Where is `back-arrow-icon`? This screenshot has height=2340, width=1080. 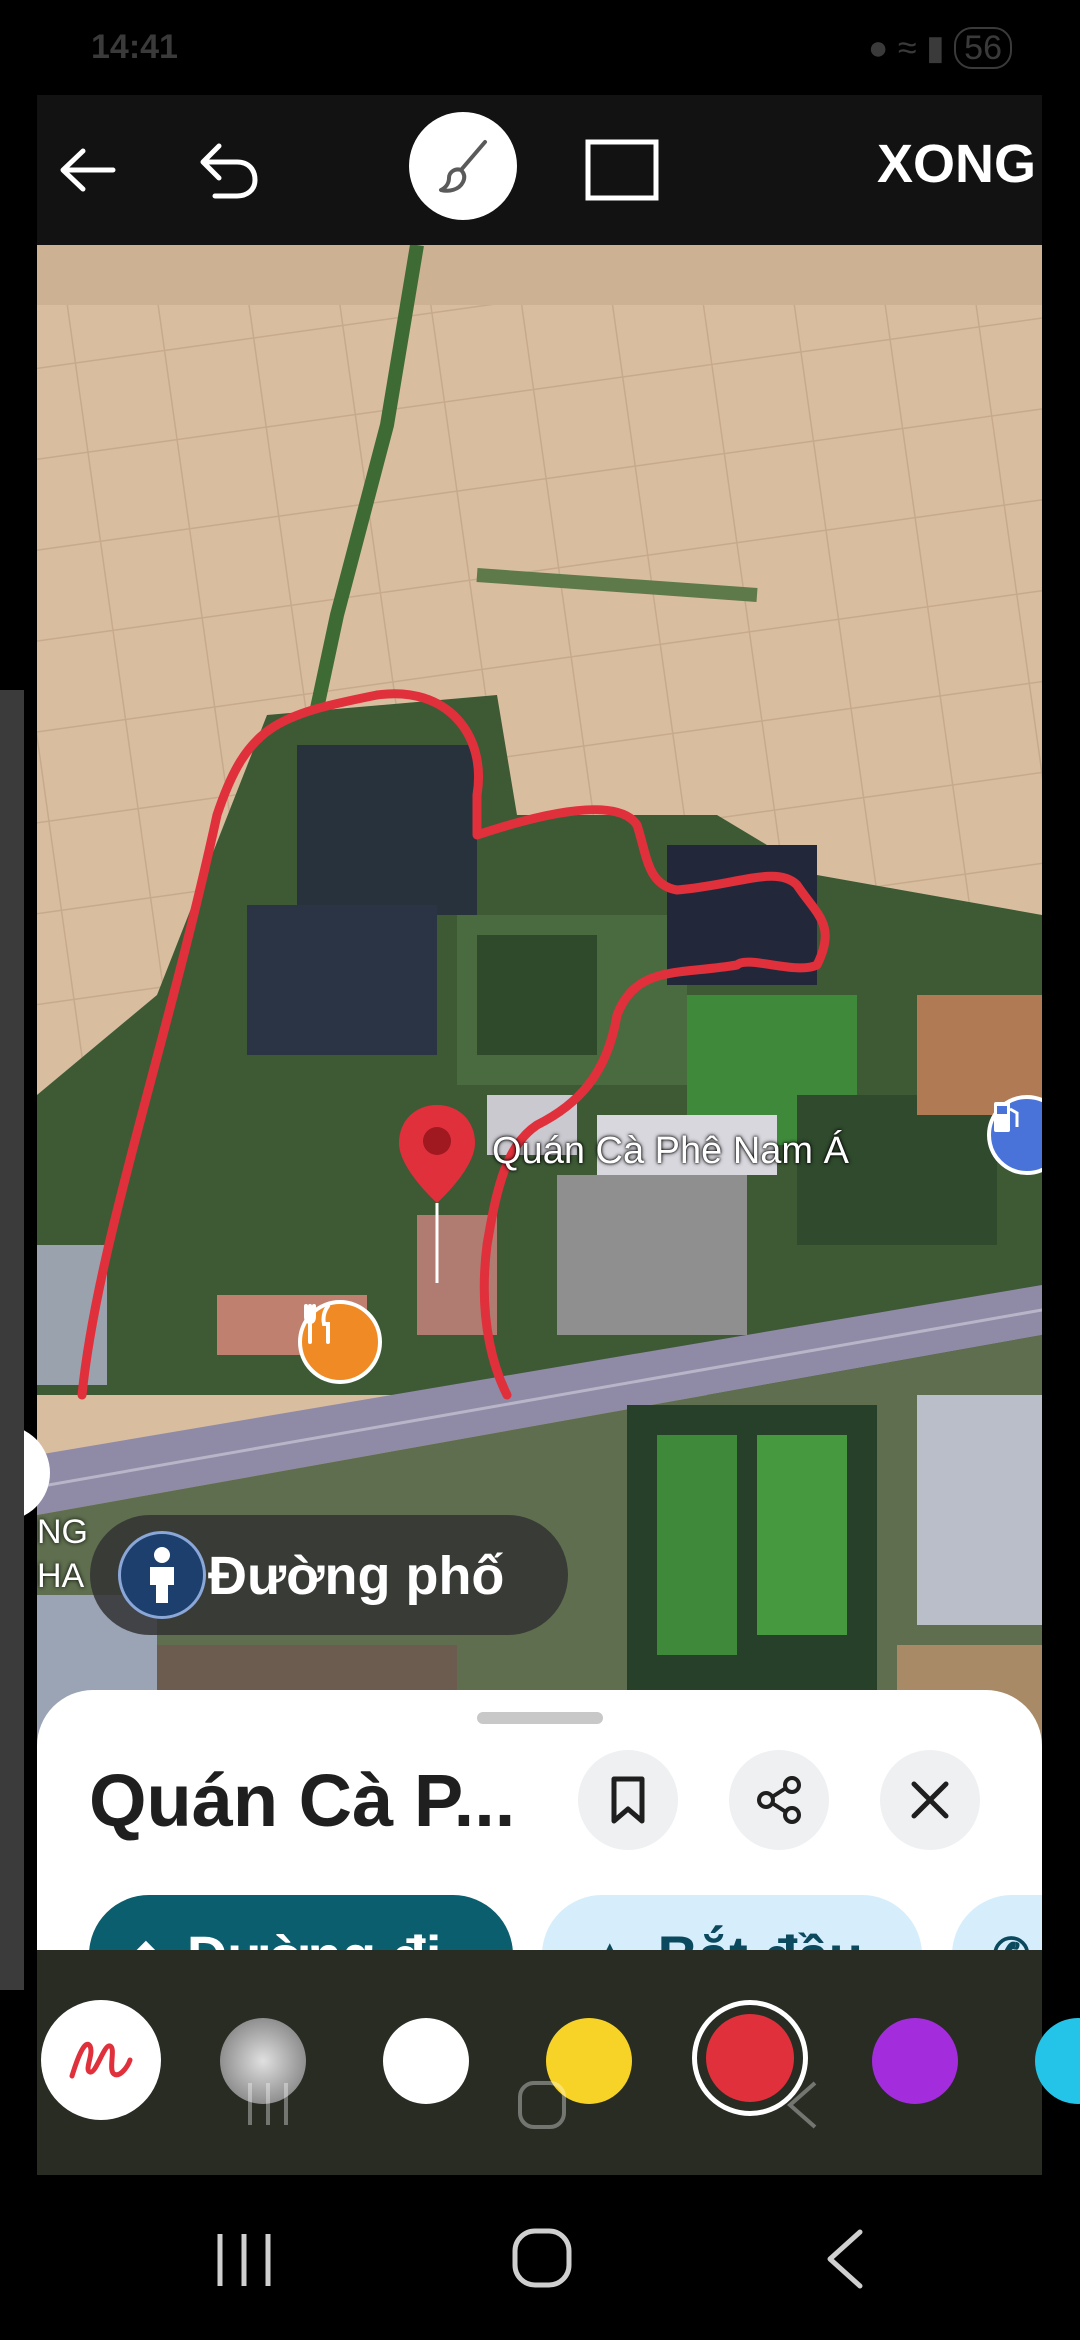 back-arrow-icon is located at coordinates (88, 170).